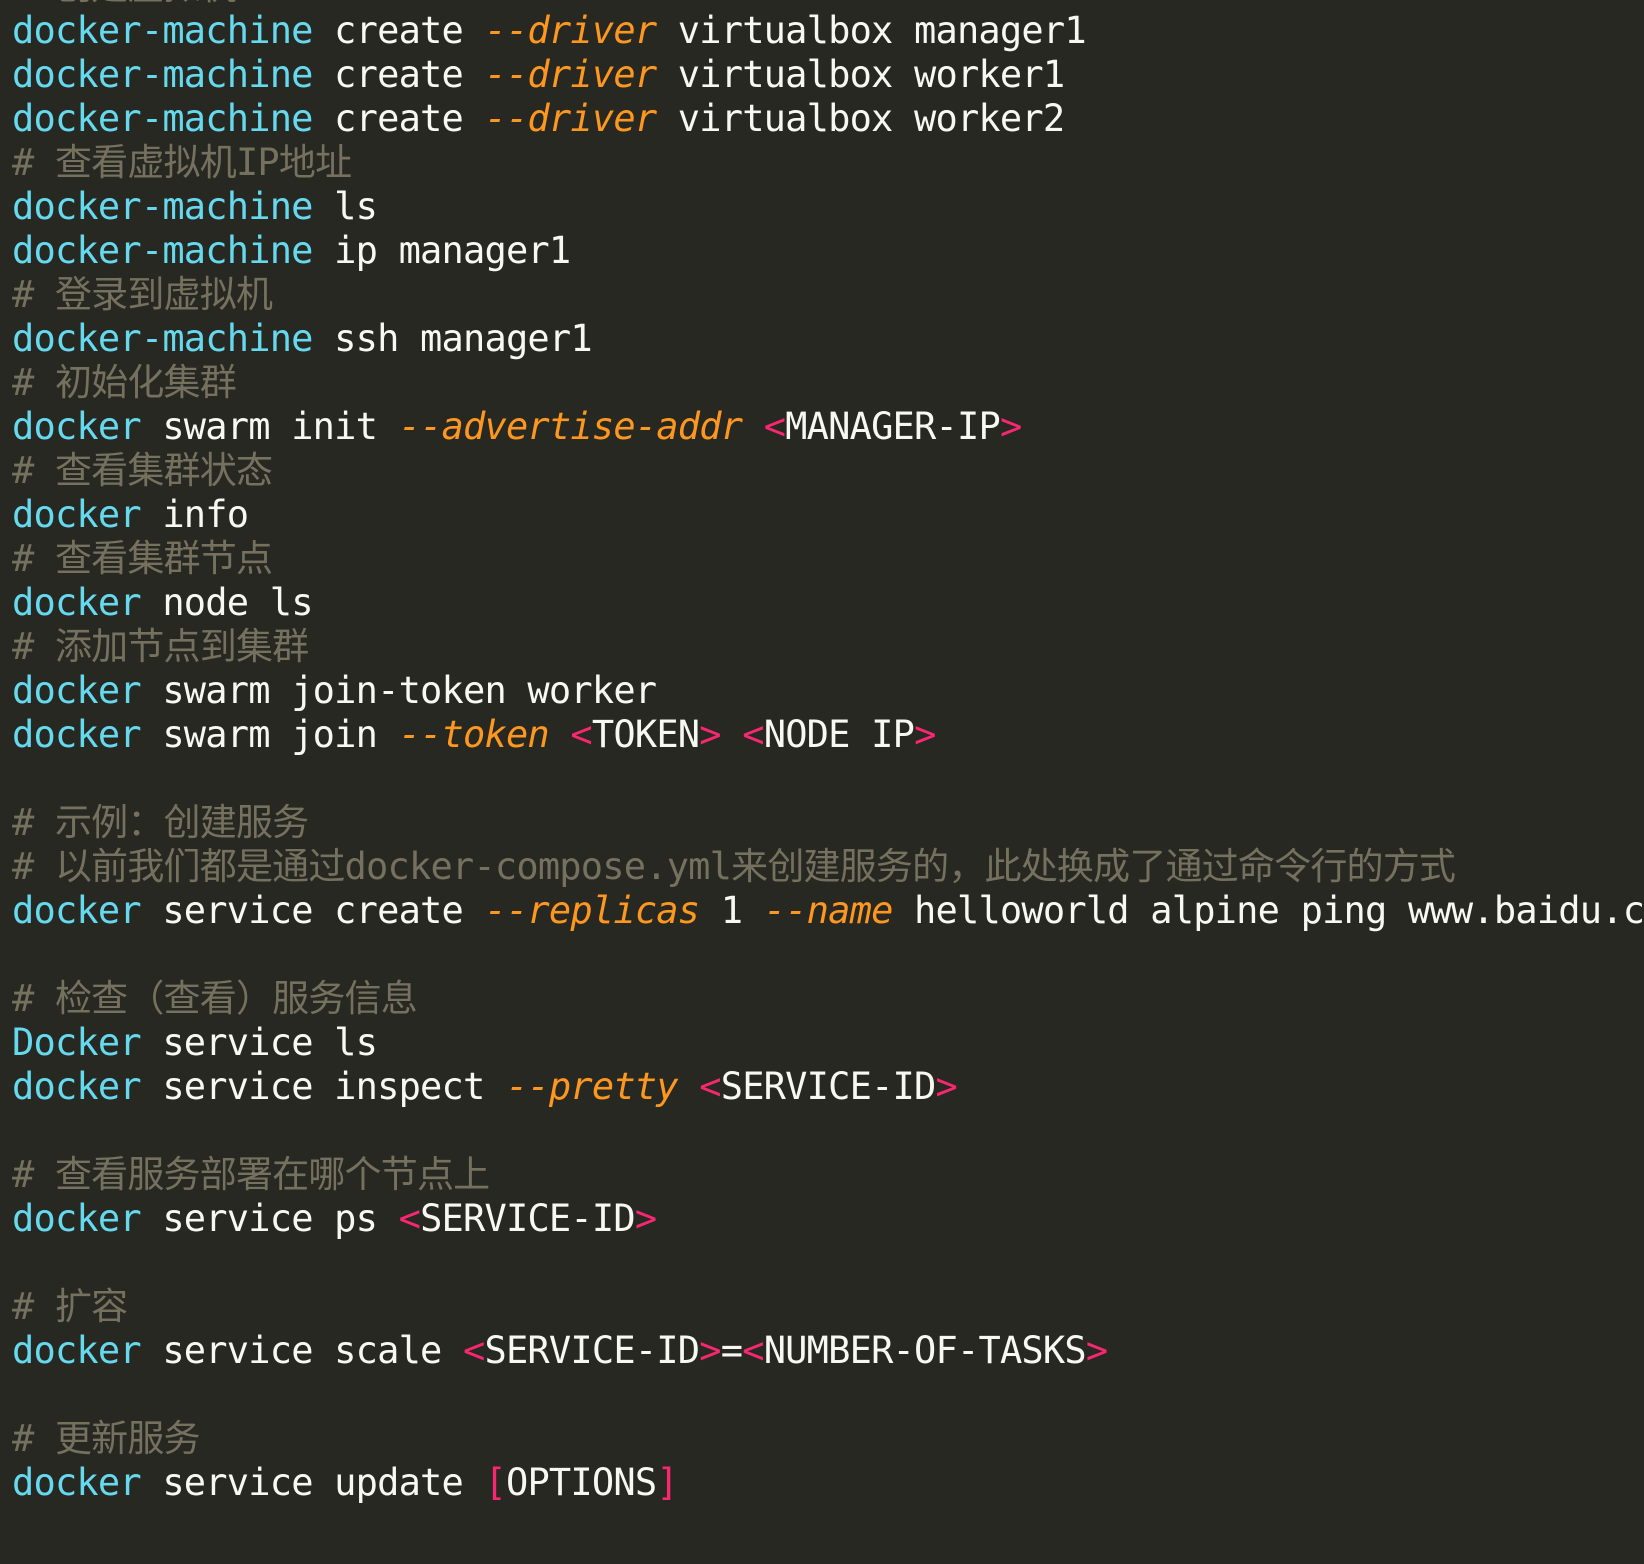  What do you see at coordinates (860, 74) in the screenshot?
I see `code-token: virtualbox worker1` at bounding box center [860, 74].